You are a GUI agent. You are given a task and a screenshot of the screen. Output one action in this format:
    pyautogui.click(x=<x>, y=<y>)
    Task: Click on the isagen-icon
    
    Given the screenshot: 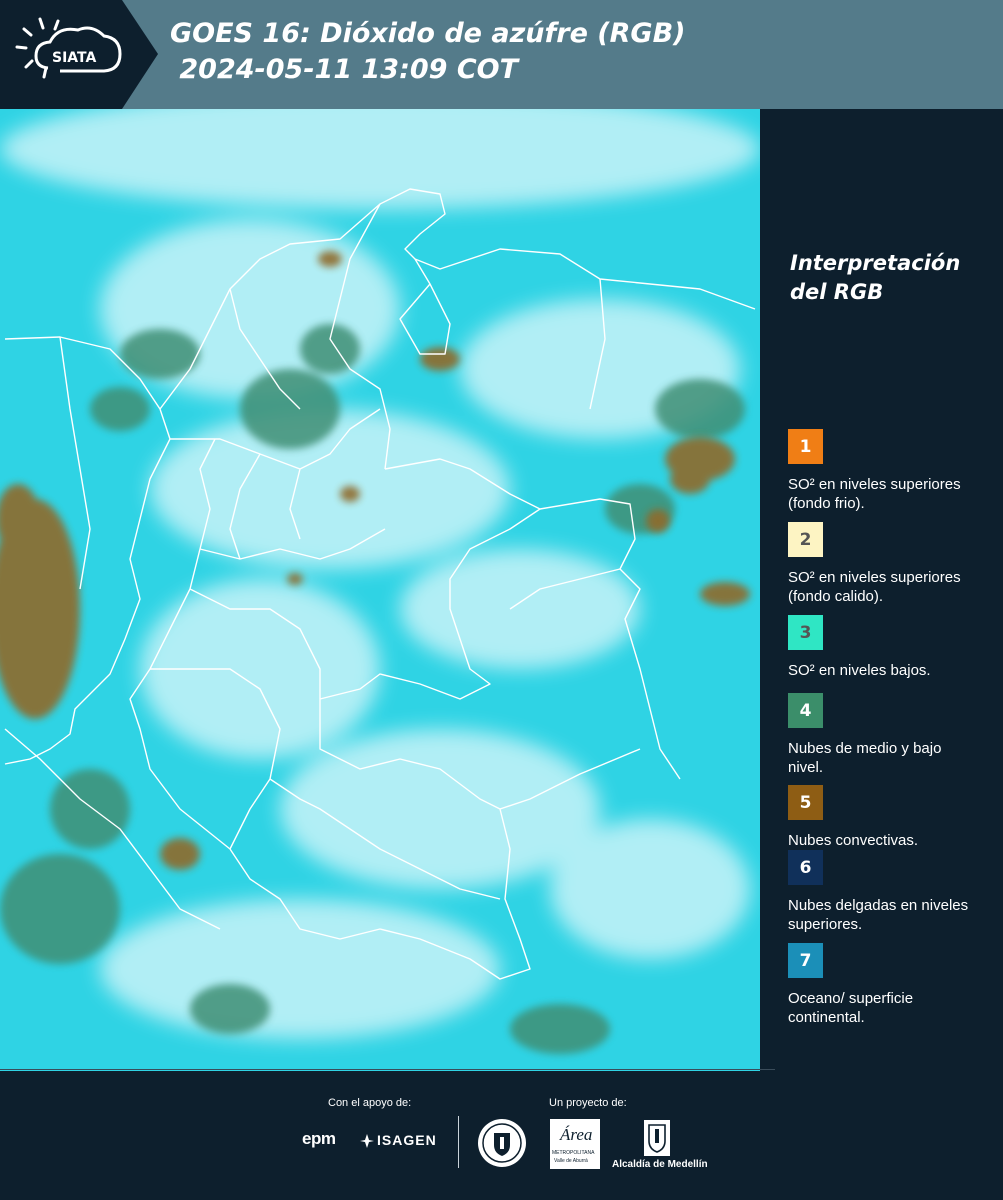 What is the action you would take?
    pyautogui.click(x=367, y=1142)
    